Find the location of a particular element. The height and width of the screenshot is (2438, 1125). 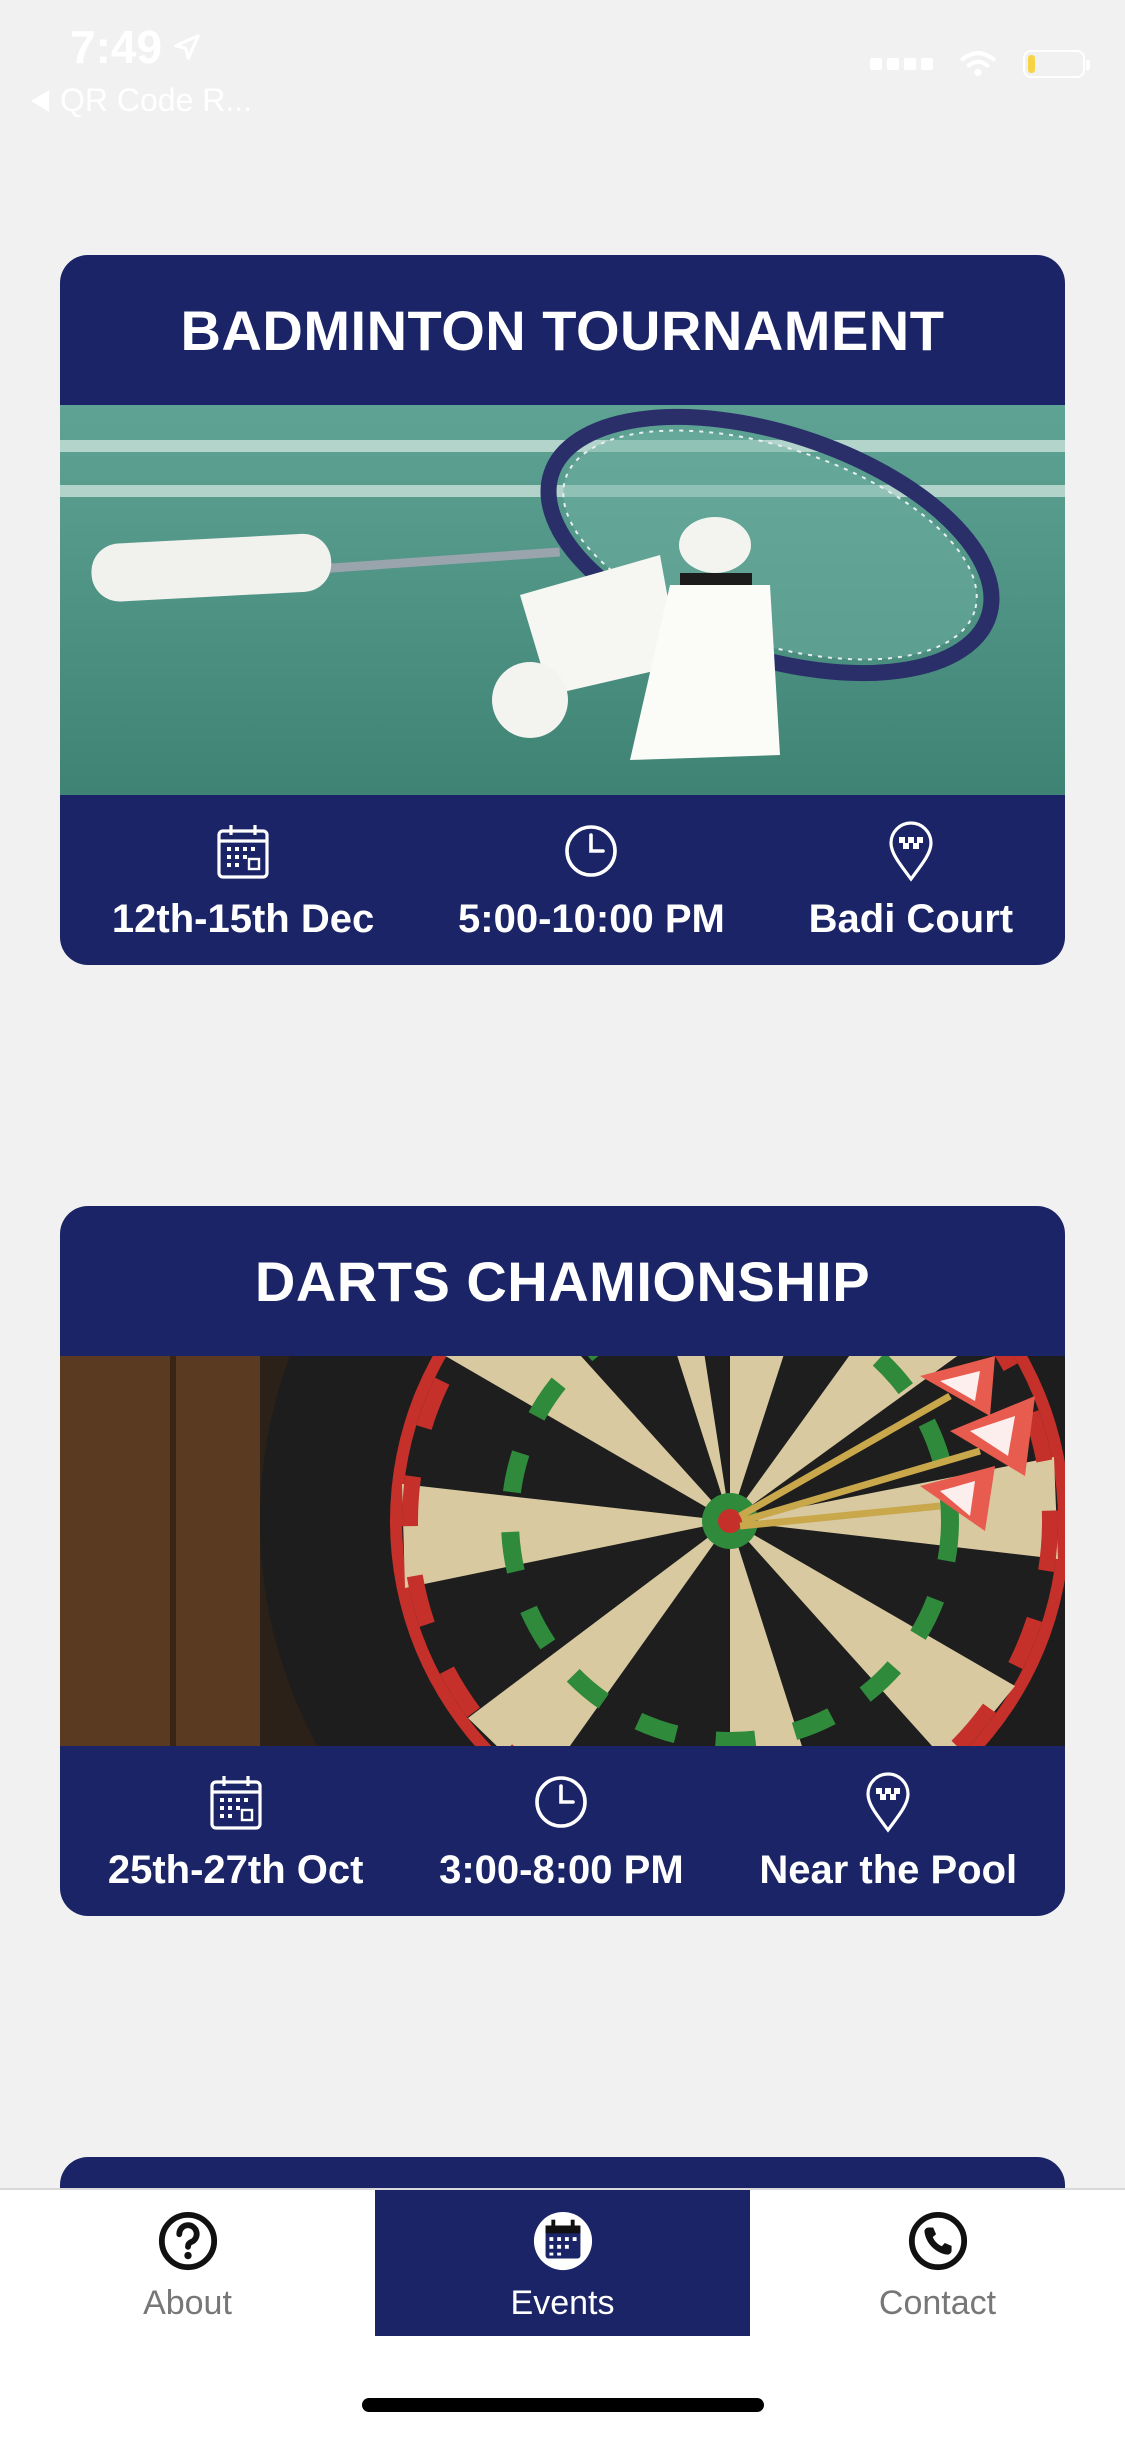

event-time: 3:00-8:00 PM is located at coordinates (561, 1831).